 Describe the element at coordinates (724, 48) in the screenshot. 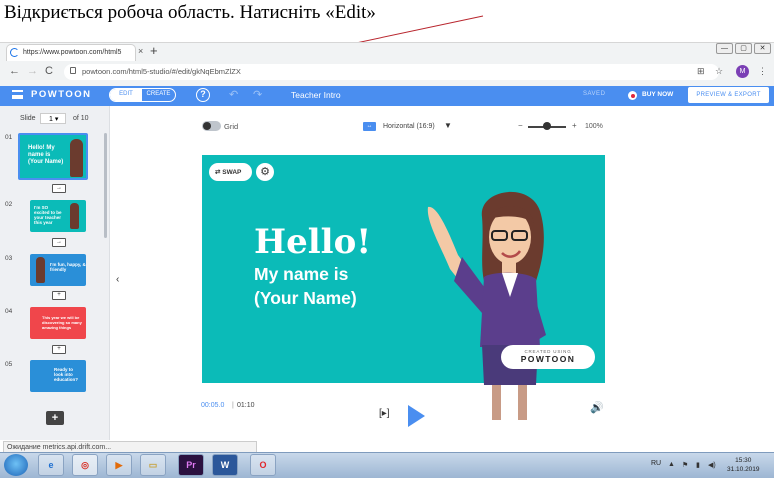

I see `minimize-button: —` at that location.